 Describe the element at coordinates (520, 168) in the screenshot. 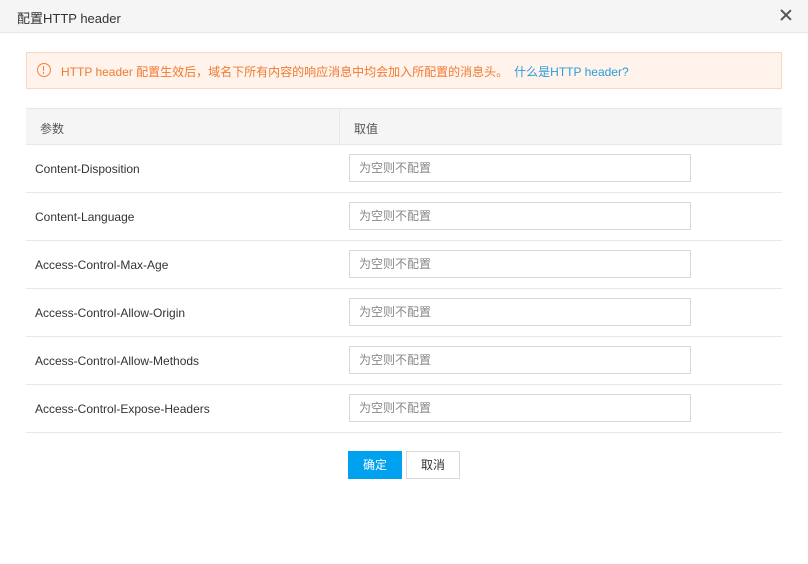

I see `content-disposition-input` at that location.